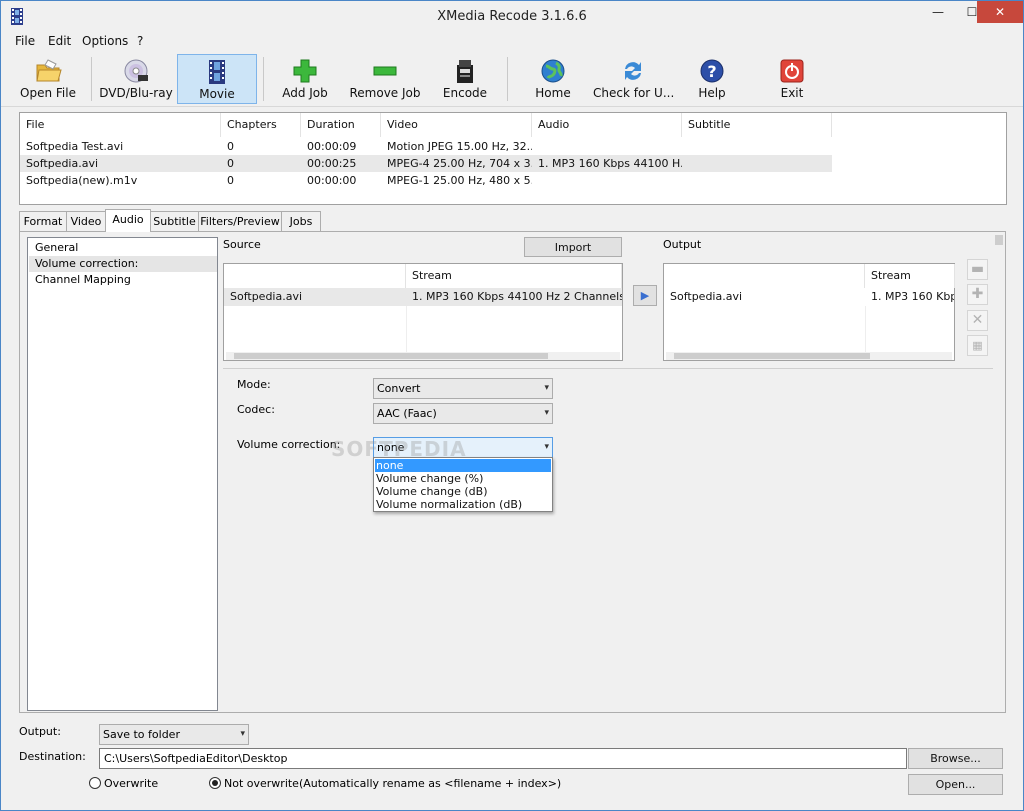 The image size is (1024, 811). Describe the element at coordinates (217, 79) in the screenshot. I see `movie-button: Movie` at that location.